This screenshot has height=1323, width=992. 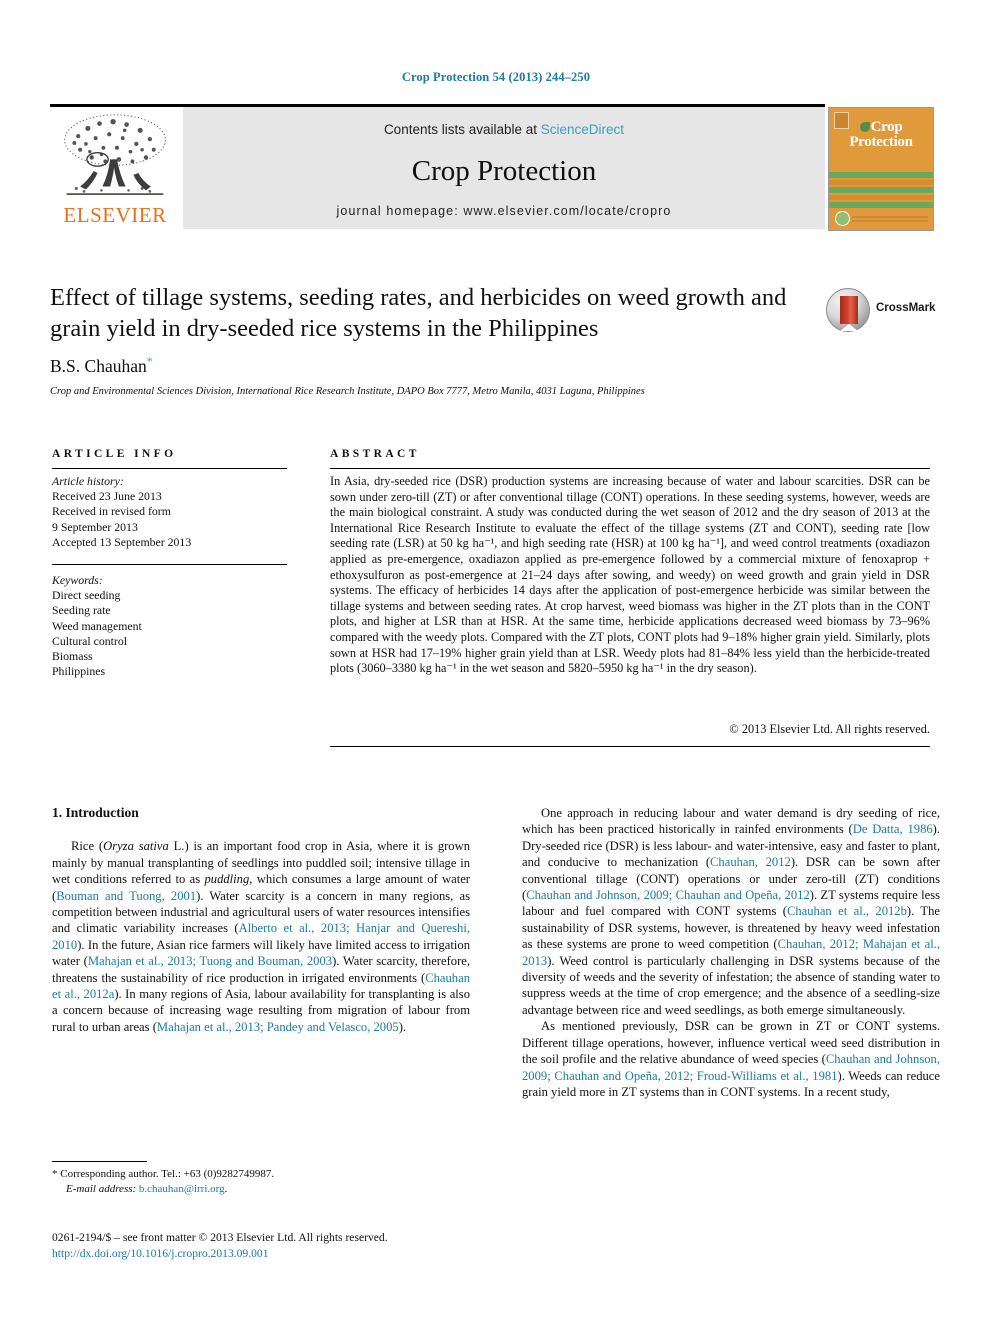 I want to click on author-name: B.S. Chauhan, so click(x=98, y=365).